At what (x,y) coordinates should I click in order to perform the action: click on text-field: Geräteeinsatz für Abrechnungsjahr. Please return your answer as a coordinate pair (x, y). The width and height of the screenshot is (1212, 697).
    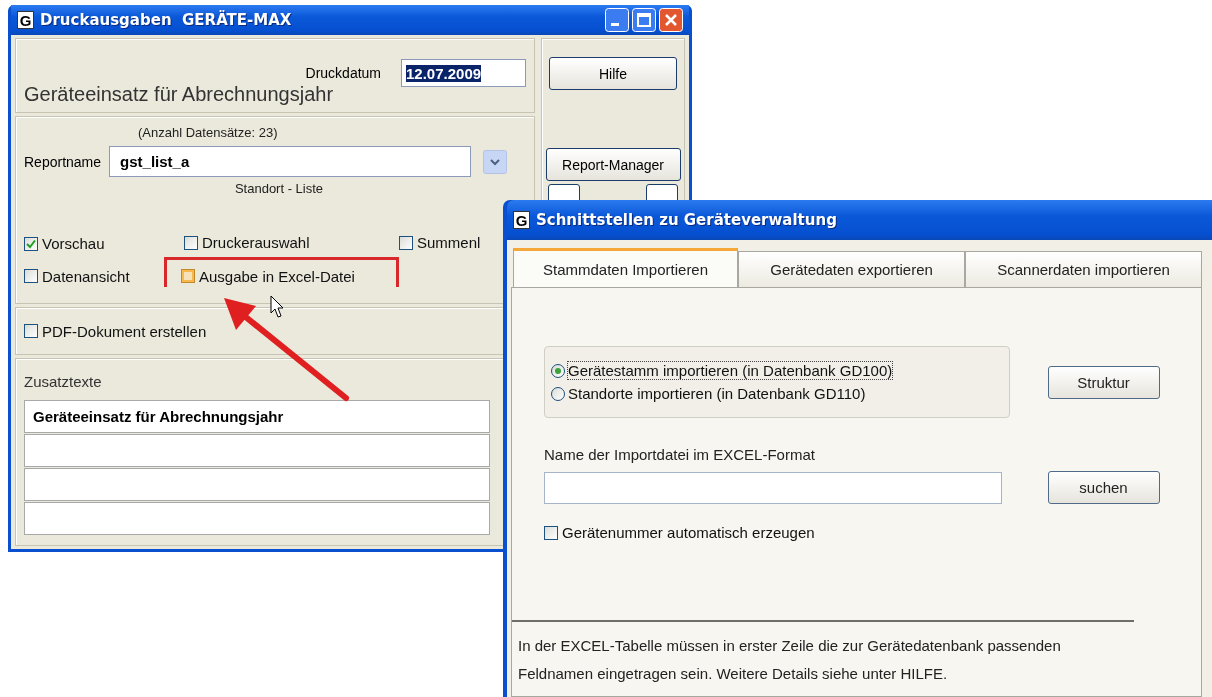
    Looking at the image, I should click on (257, 416).